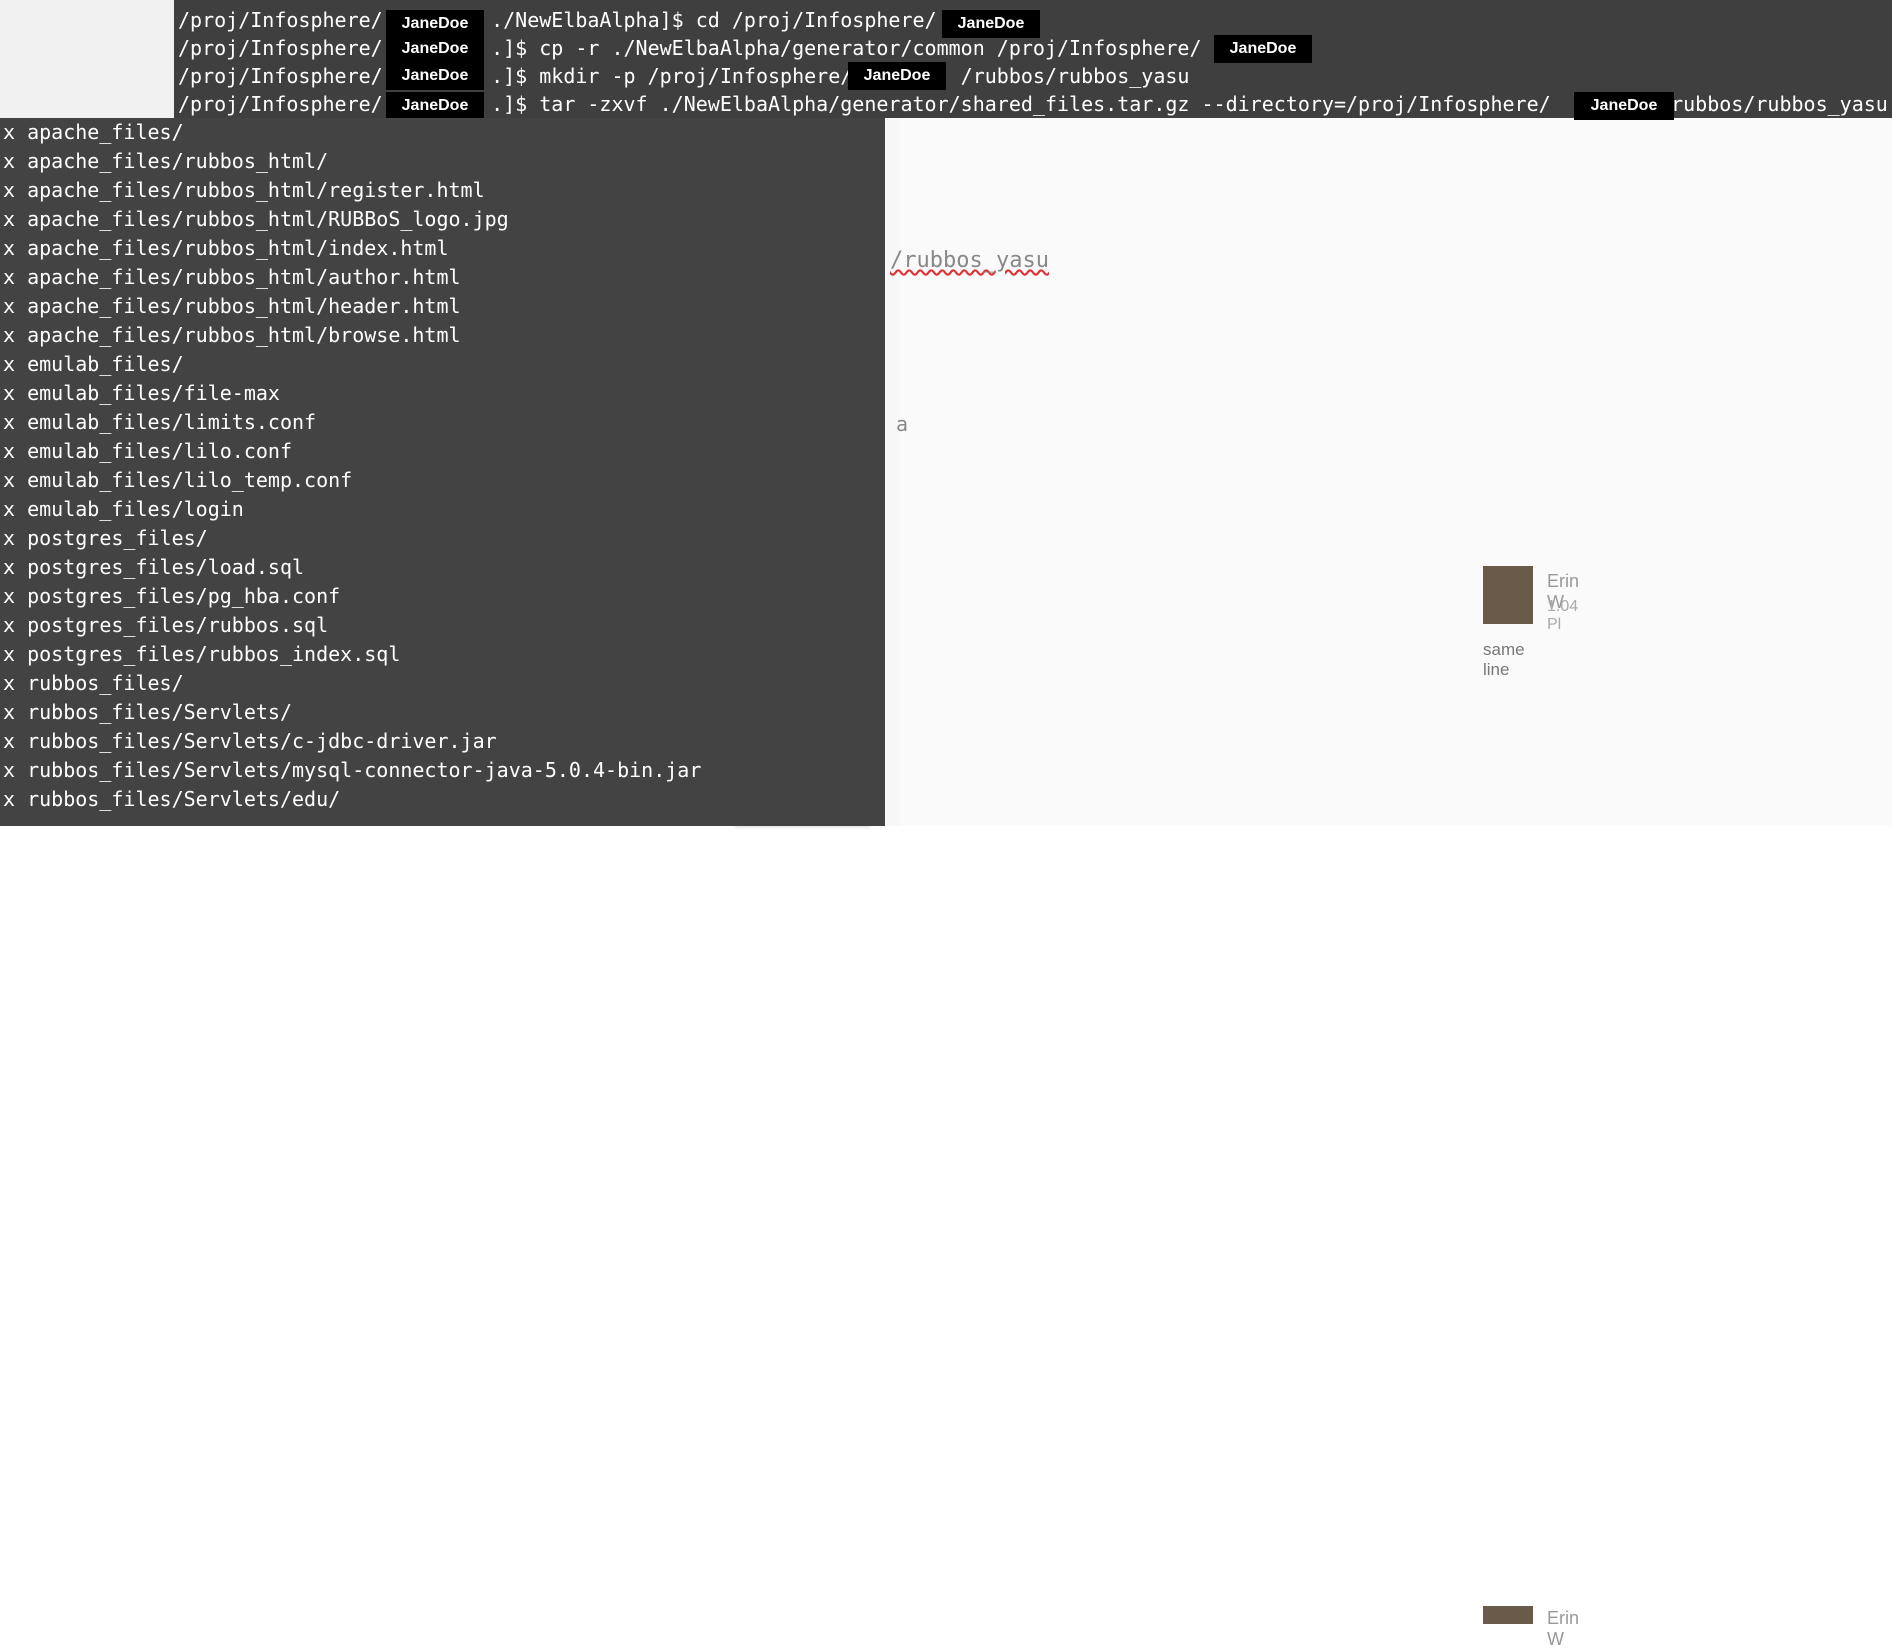 The width and height of the screenshot is (1892, 1650). I want to click on list-item: x postgres_files/rubbos.sql, so click(166, 625).